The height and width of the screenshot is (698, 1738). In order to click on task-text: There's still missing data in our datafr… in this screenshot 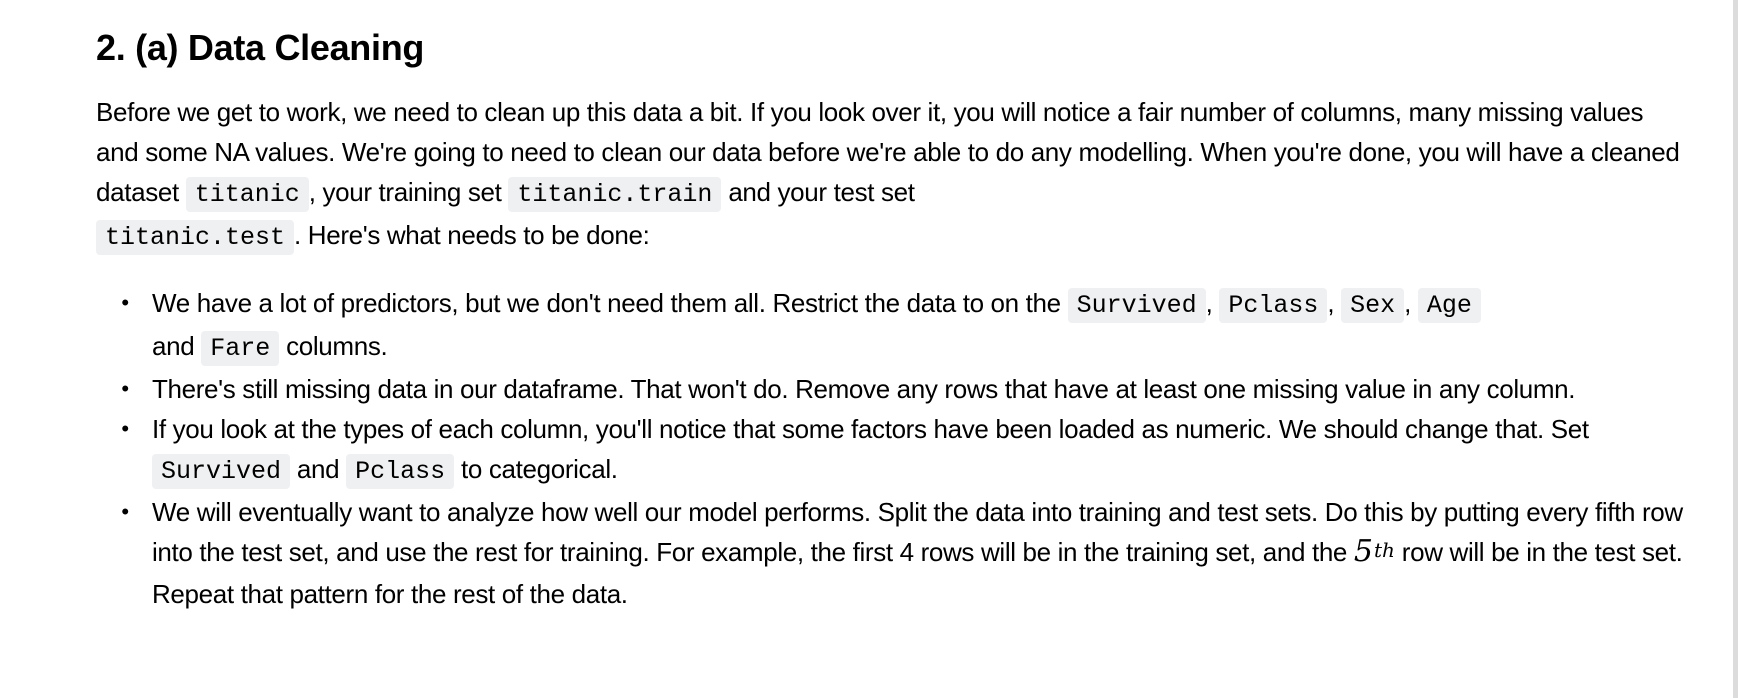, I will do `click(864, 389)`.